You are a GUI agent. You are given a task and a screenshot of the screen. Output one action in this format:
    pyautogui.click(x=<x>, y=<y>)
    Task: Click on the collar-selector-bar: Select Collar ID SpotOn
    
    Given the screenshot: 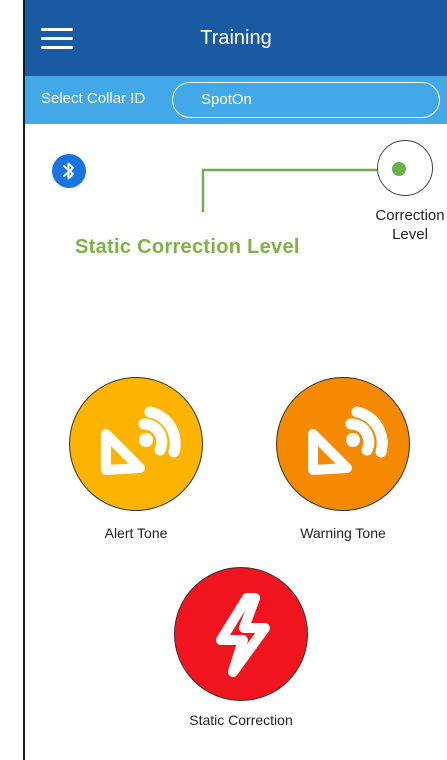 What is the action you would take?
    pyautogui.click(x=236, y=100)
    